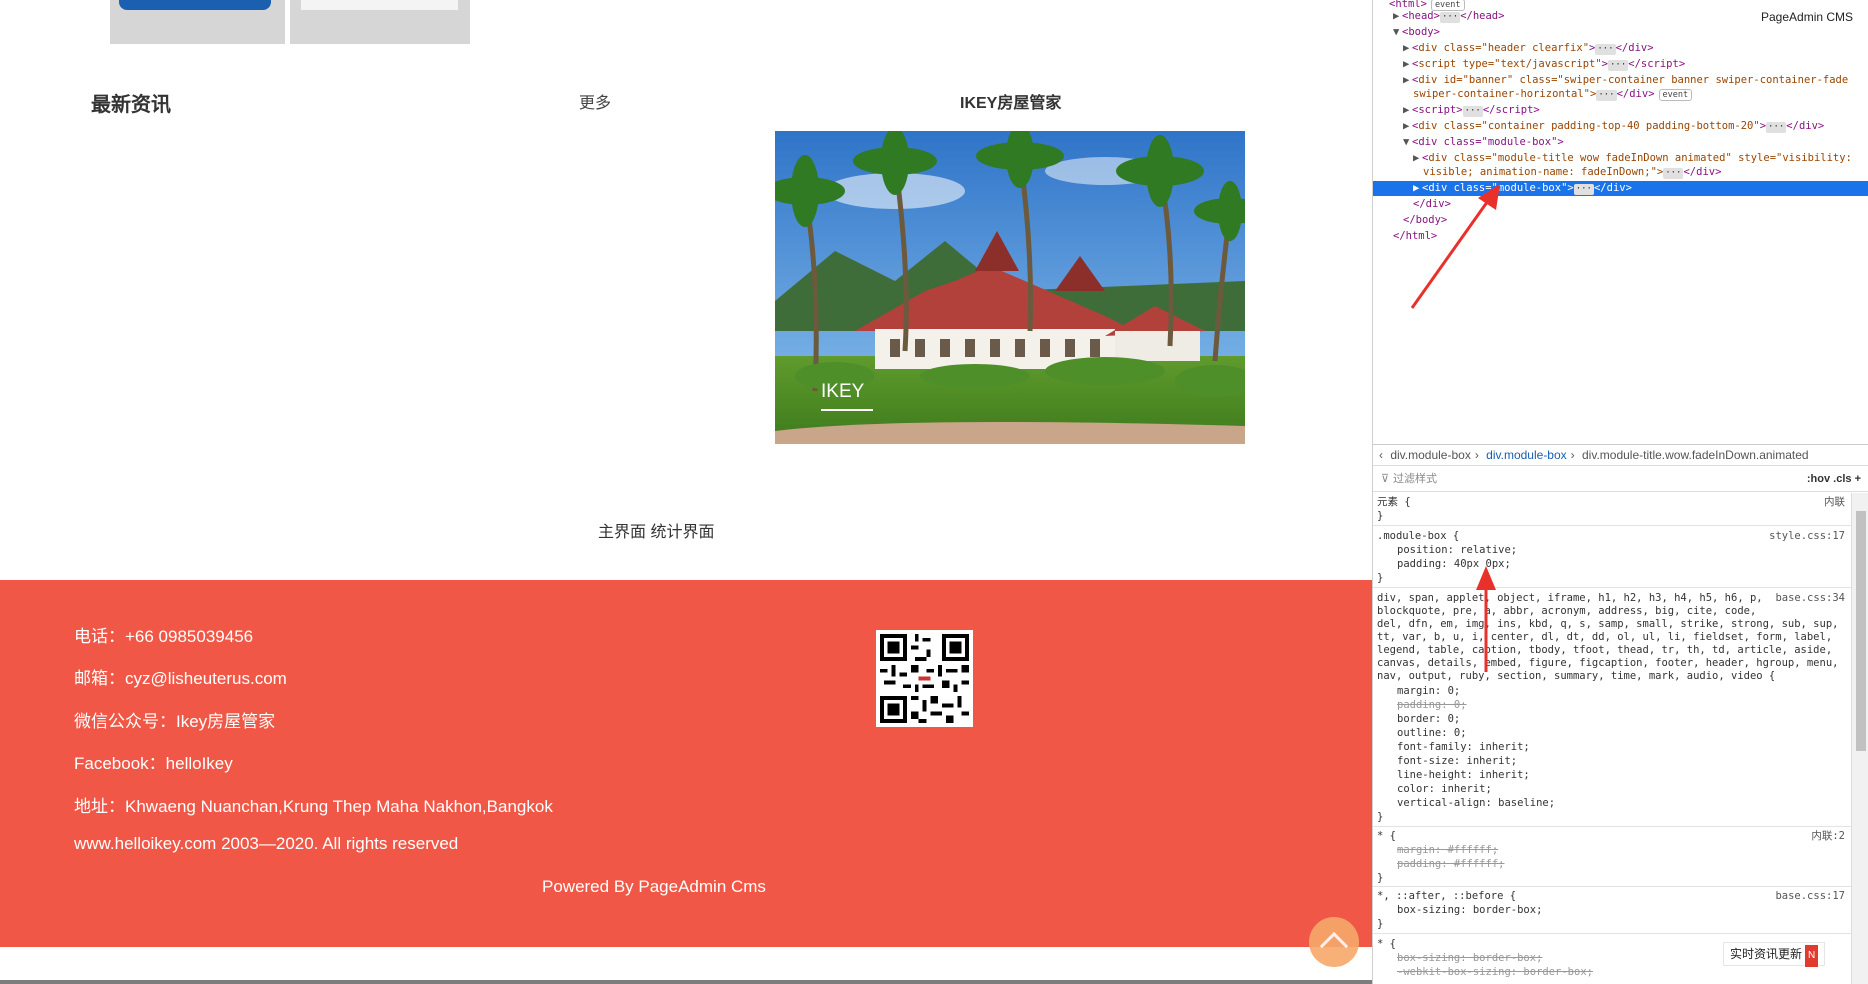 The height and width of the screenshot is (984, 1868). I want to click on chevron-up-icon, so click(1334, 946).